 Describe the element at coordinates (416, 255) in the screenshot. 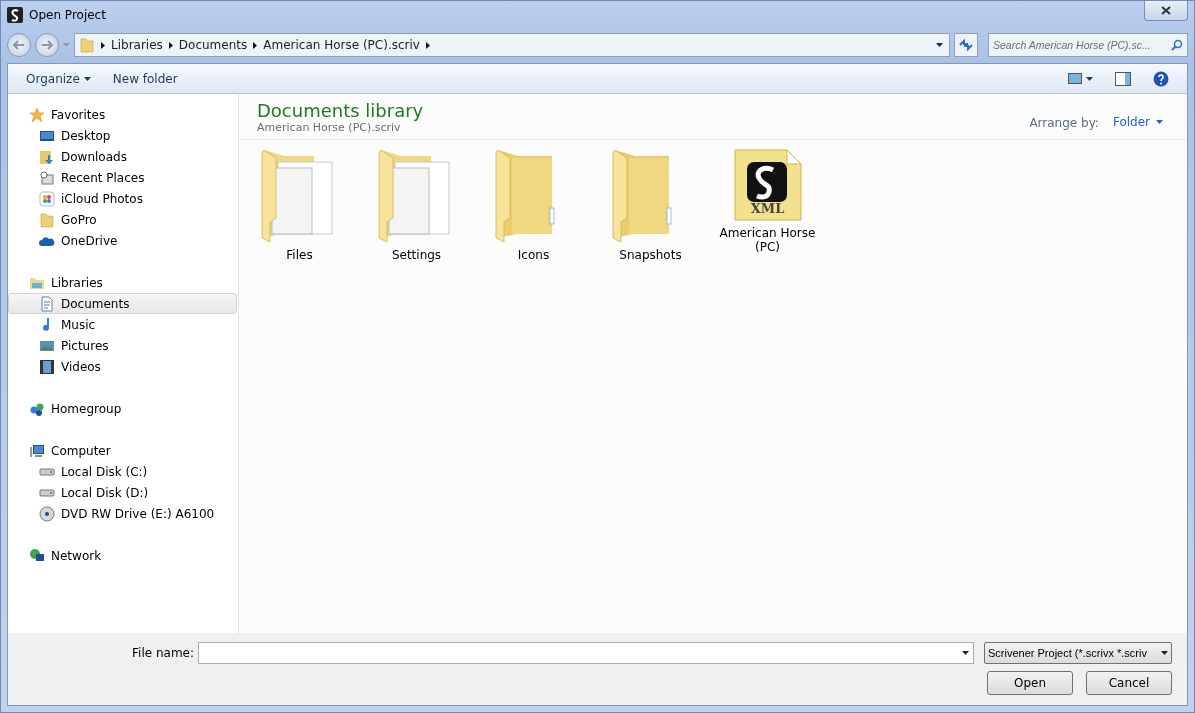

I see `file-name: Settings` at that location.